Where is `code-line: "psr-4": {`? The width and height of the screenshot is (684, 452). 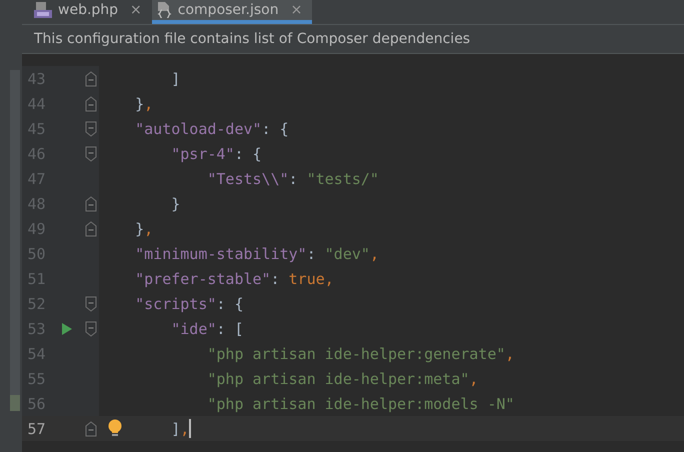
code-line: "psr-4": { is located at coordinates (216, 153).